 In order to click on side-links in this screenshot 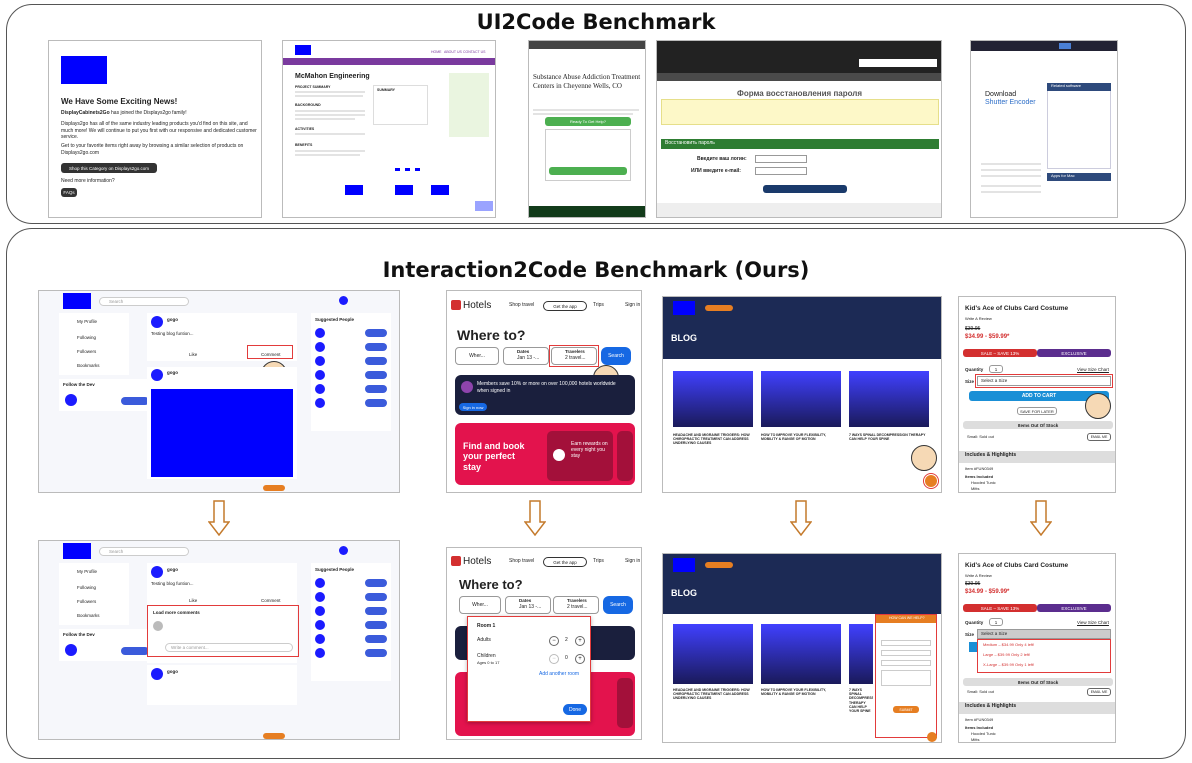, I will do `click(469, 105)`.